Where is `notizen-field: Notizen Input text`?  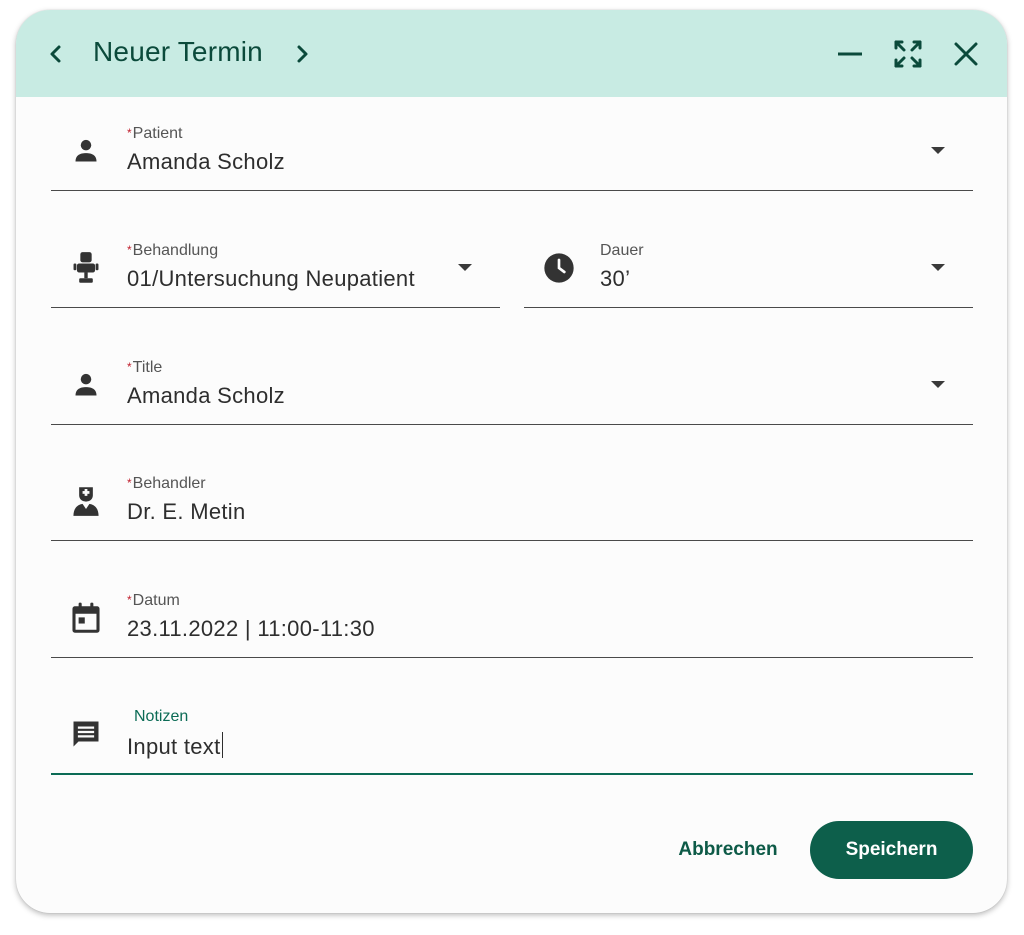
notizen-field: Notizen Input text is located at coordinates (512, 727).